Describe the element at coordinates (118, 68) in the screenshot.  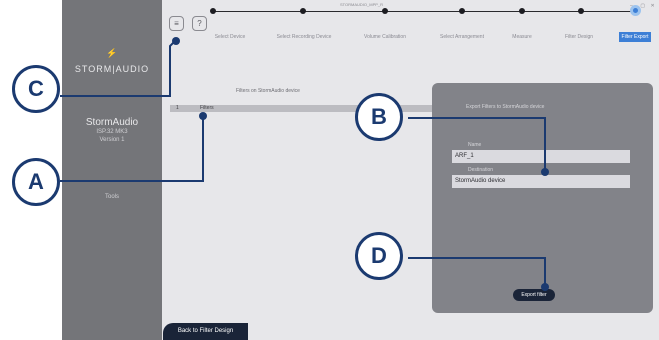
I see `callout-line-c` at that location.